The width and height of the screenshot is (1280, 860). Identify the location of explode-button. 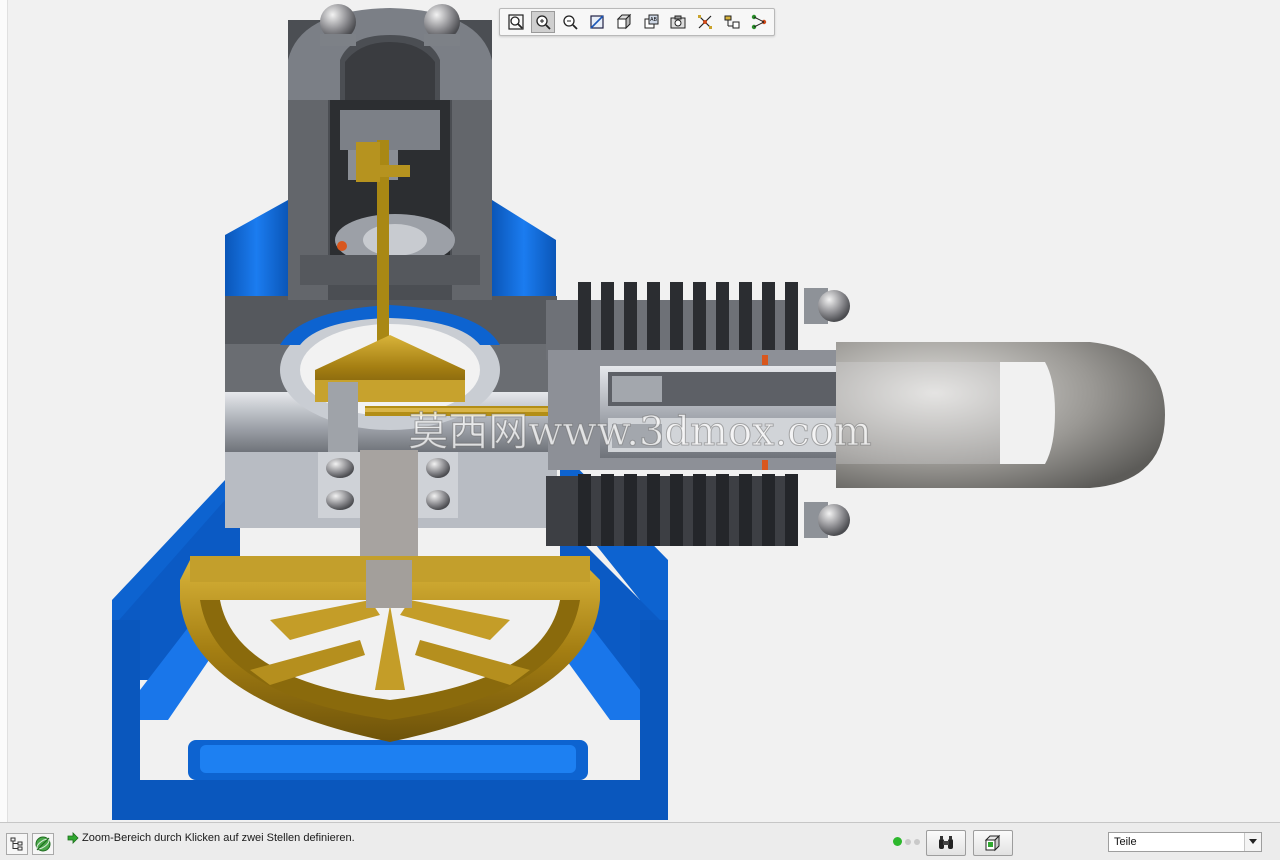
(705, 22).